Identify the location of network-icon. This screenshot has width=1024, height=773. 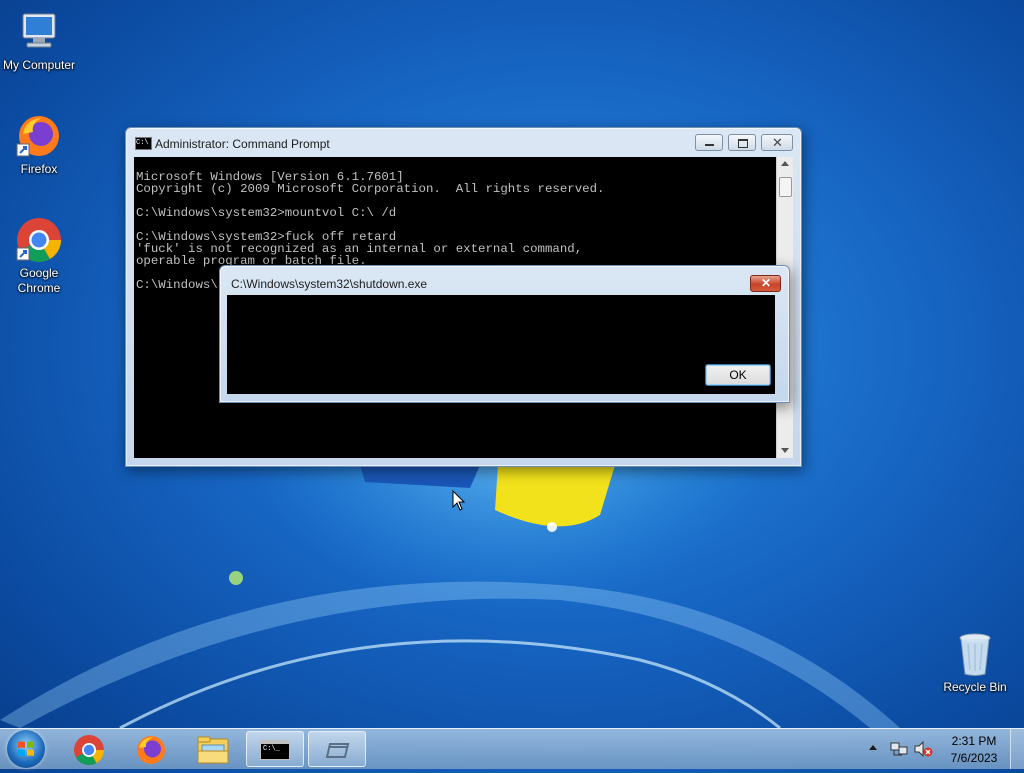
(899, 749).